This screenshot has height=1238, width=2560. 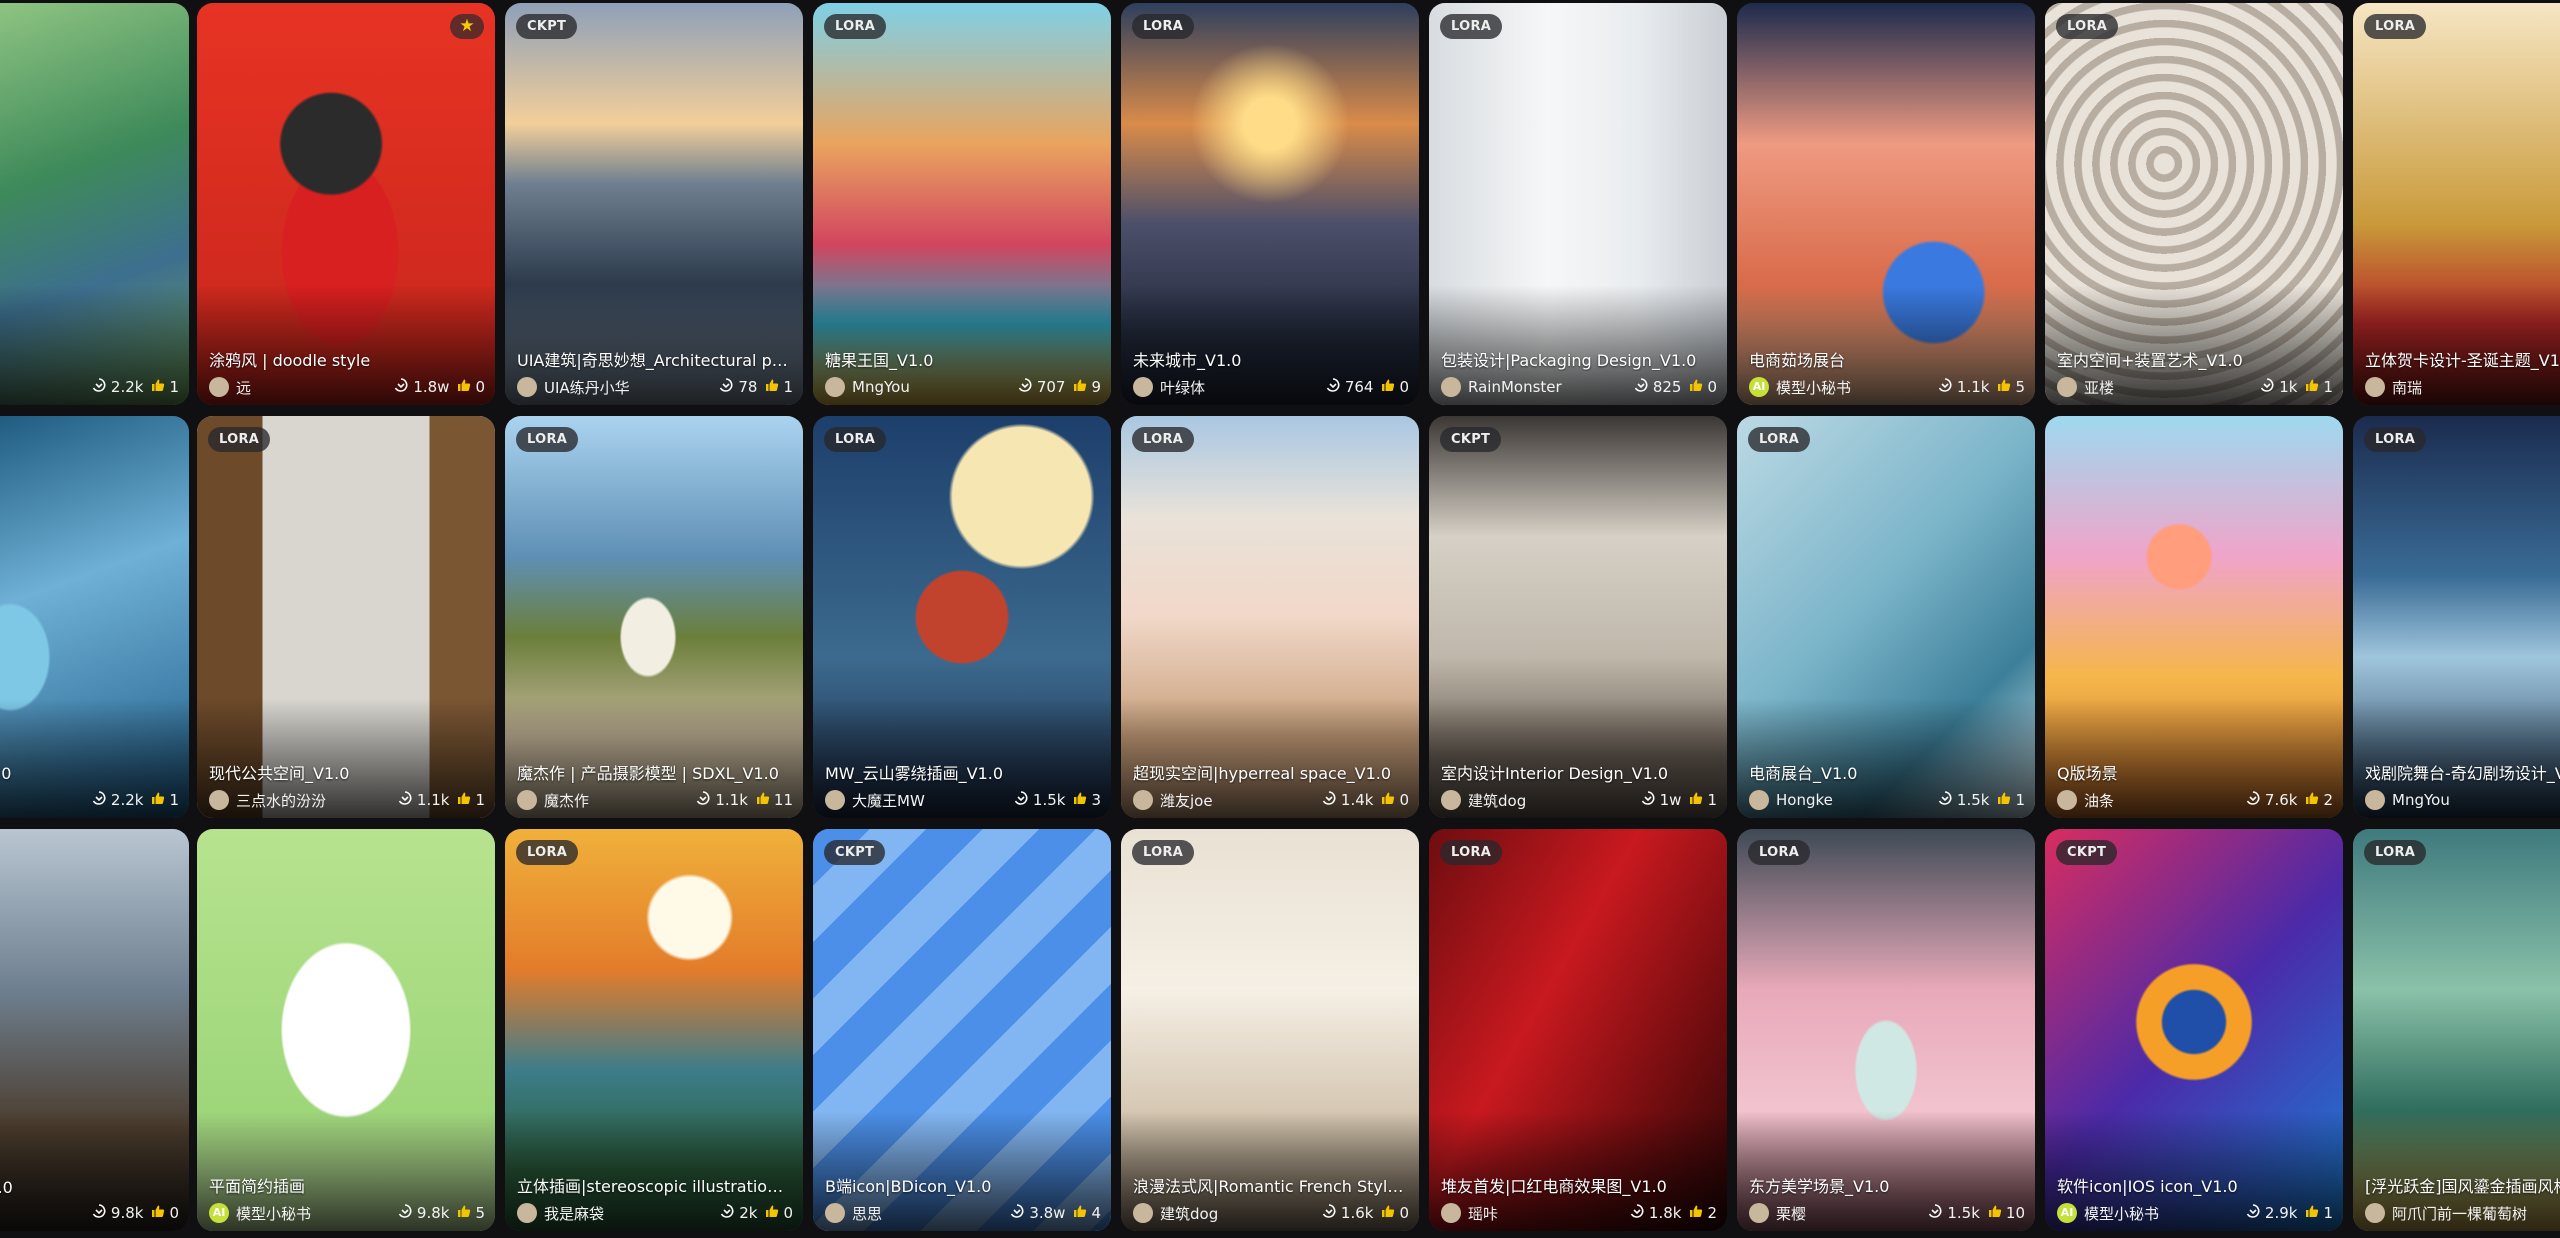 What do you see at coordinates (615, 800) in the screenshot?
I see `author-name: 魔杰作` at bounding box center [615, 800].